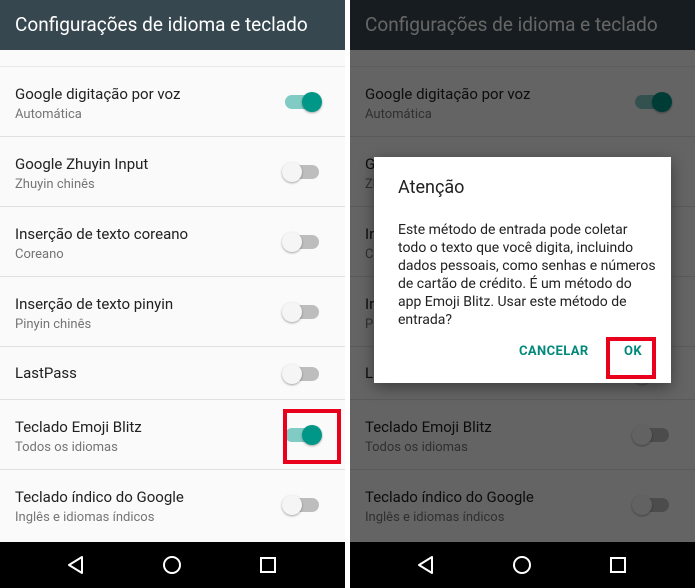 This screenshot has height=588, width=695. I want to click on list-item-lastpass: LastPass, so click(172, 372).